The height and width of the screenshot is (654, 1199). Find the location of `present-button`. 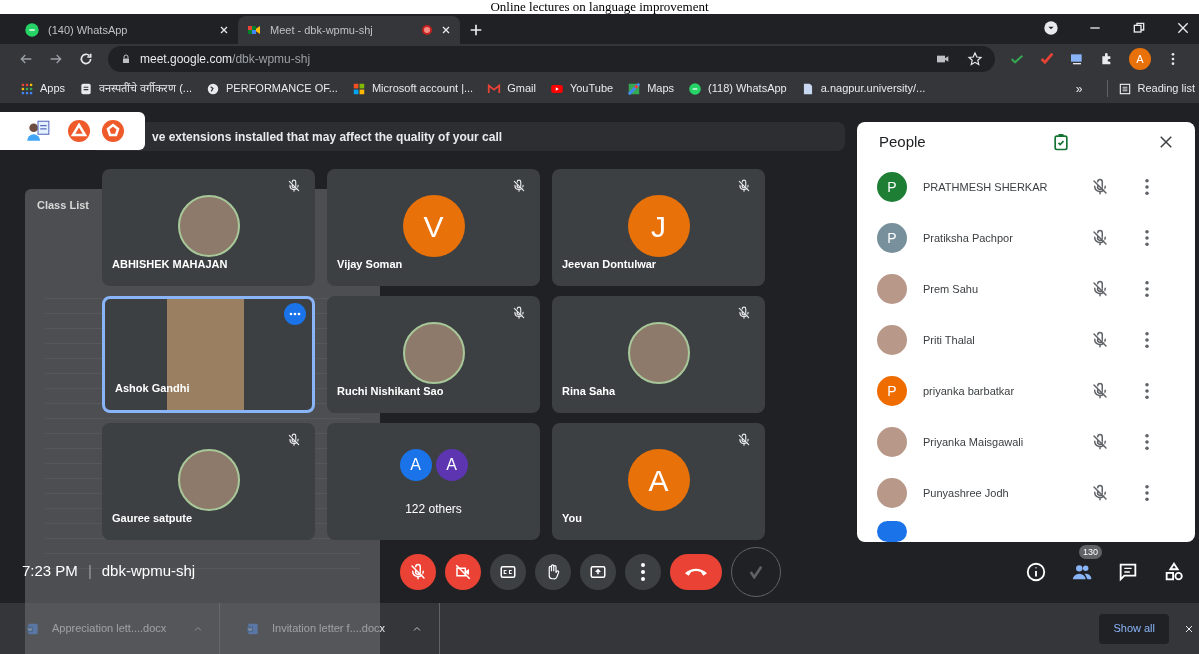

present-button is located at coordinates (598, 571).